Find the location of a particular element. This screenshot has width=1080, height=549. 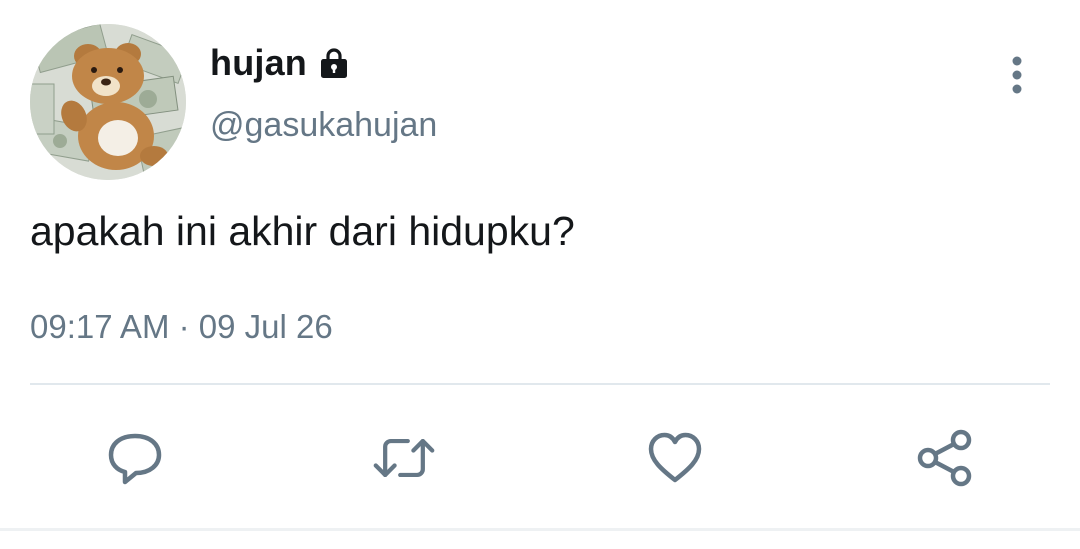

tweet-text: apakah ini akhir dari hidupku? is located at coordinates (302, 231).